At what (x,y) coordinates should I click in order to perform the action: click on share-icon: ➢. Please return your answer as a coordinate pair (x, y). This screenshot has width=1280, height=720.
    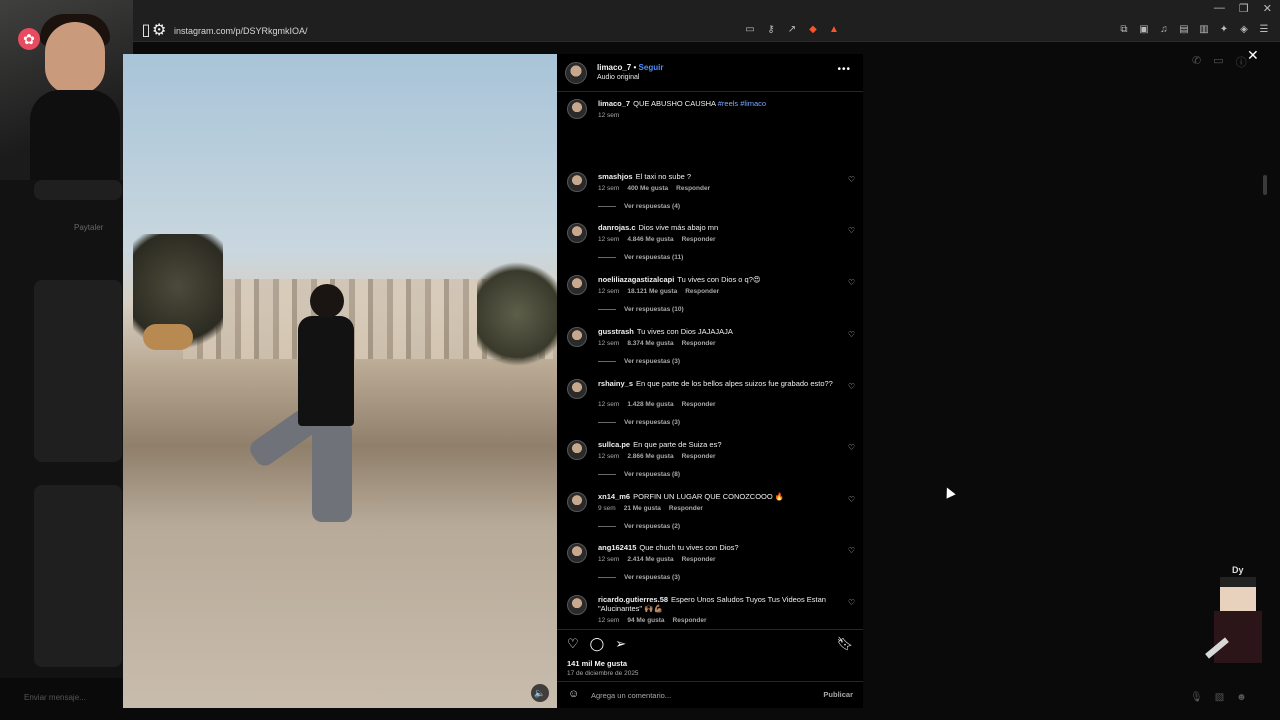
    Looking at the image, I should click on (620, 644).